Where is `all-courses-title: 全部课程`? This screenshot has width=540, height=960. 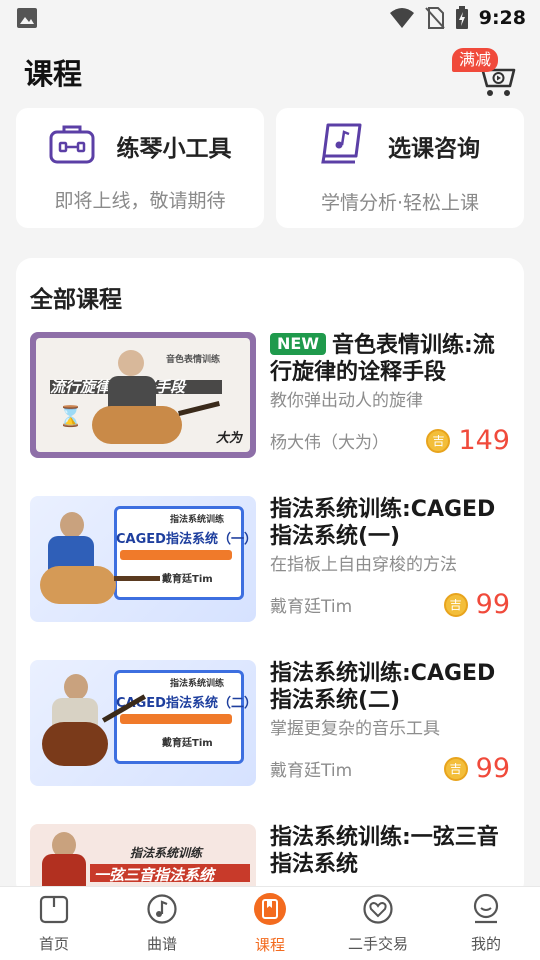 all-courses-title: 全部课程 is located at coordinates (76, 300).